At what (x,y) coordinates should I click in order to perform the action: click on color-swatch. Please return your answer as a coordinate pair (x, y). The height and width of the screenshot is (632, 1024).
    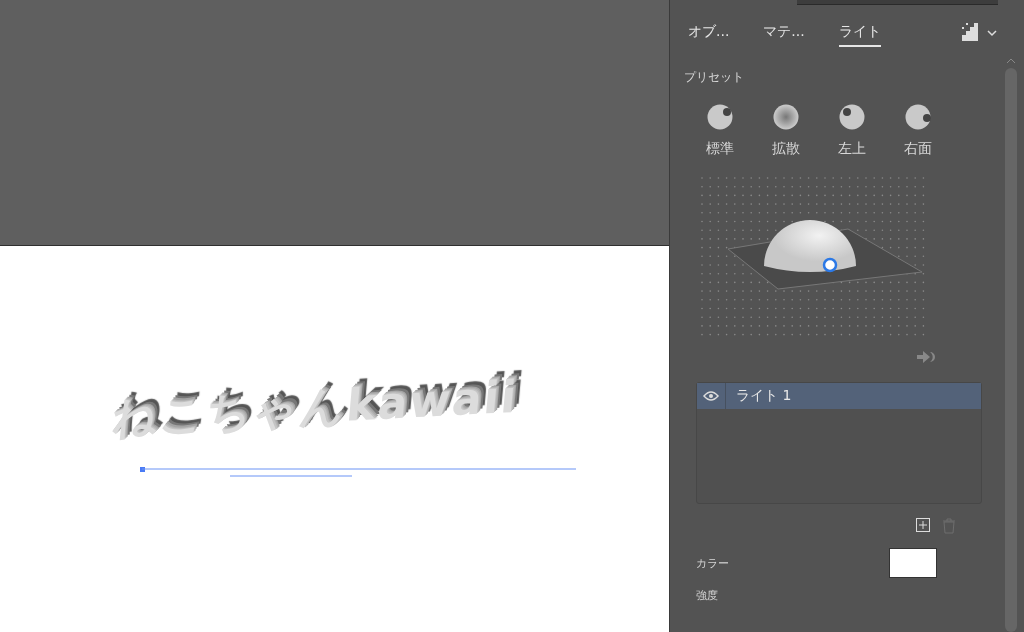
    Looking at the image, I should click on (913, 563).